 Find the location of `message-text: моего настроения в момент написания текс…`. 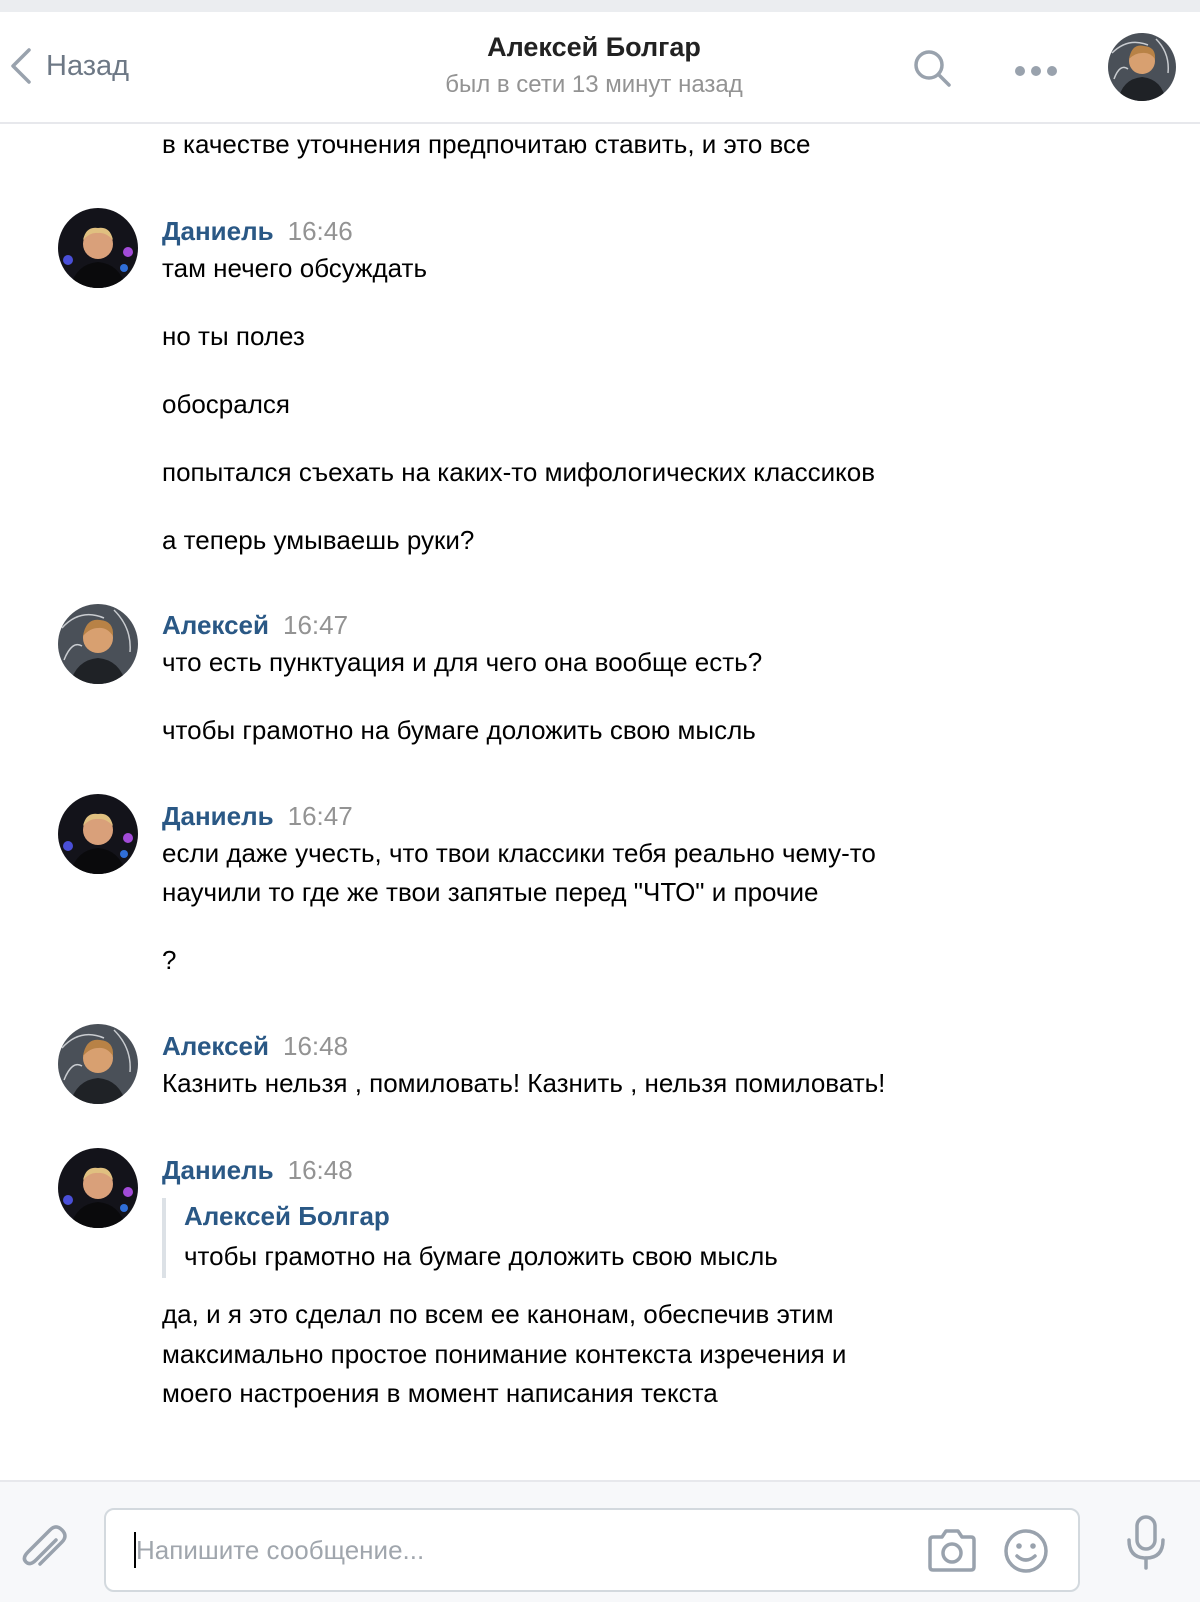

message-text: моего настроения в момент написания текс… is located at coordinates (440, 1393).